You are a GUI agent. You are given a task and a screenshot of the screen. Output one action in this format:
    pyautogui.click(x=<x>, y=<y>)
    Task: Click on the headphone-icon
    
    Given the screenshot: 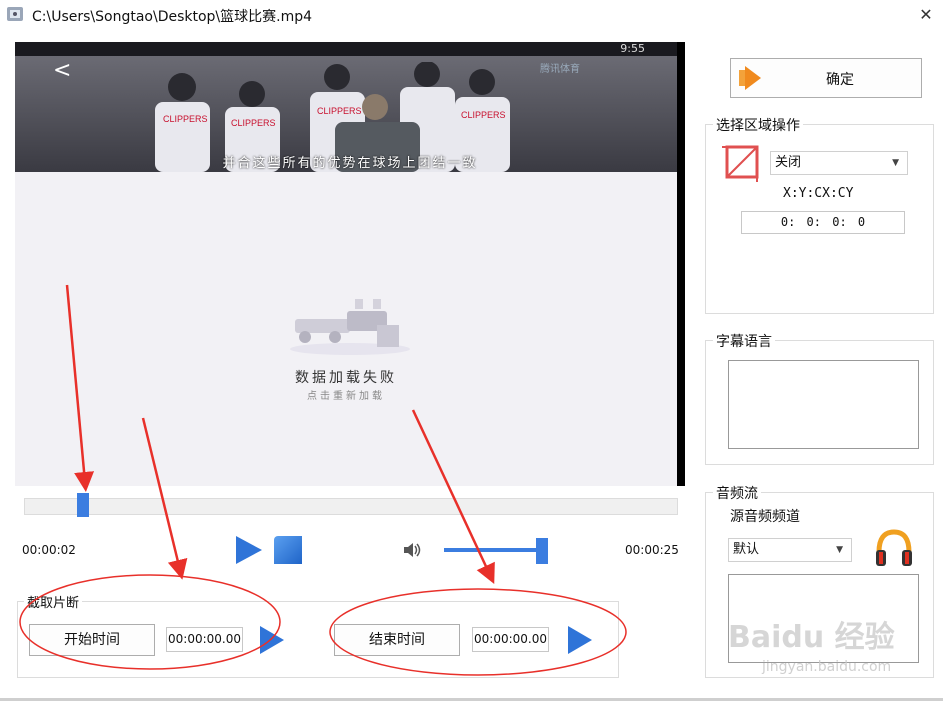 What is the action you would take?
    pyautogui.click(x=894, y=548)
    